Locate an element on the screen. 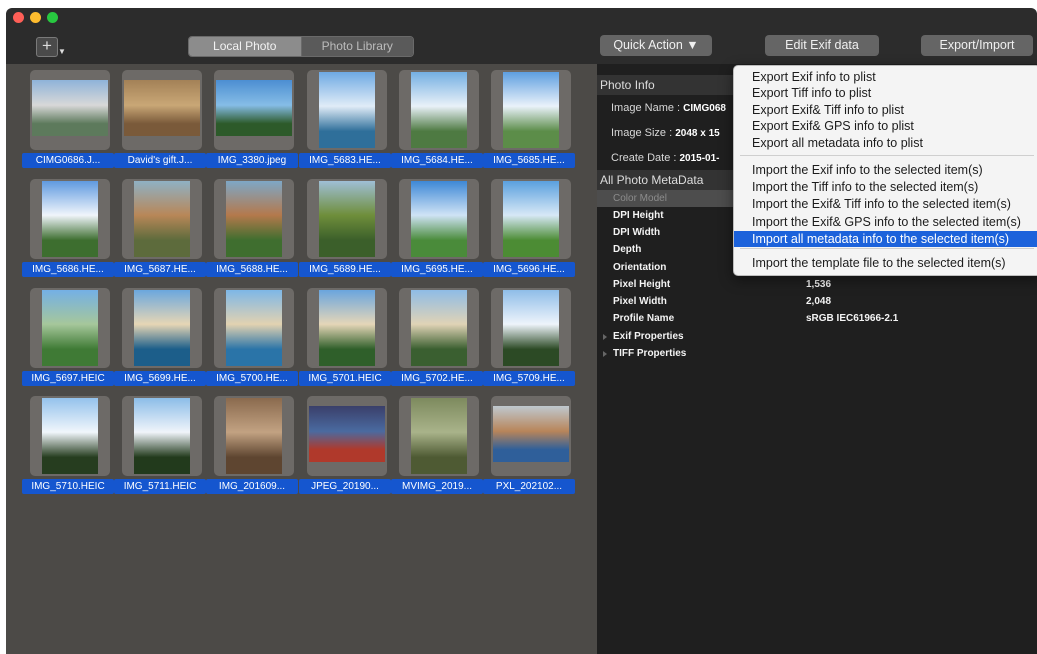 The height and width of the screenshot is (654, 1037). menu-separator is located at coordinates (887, 248).